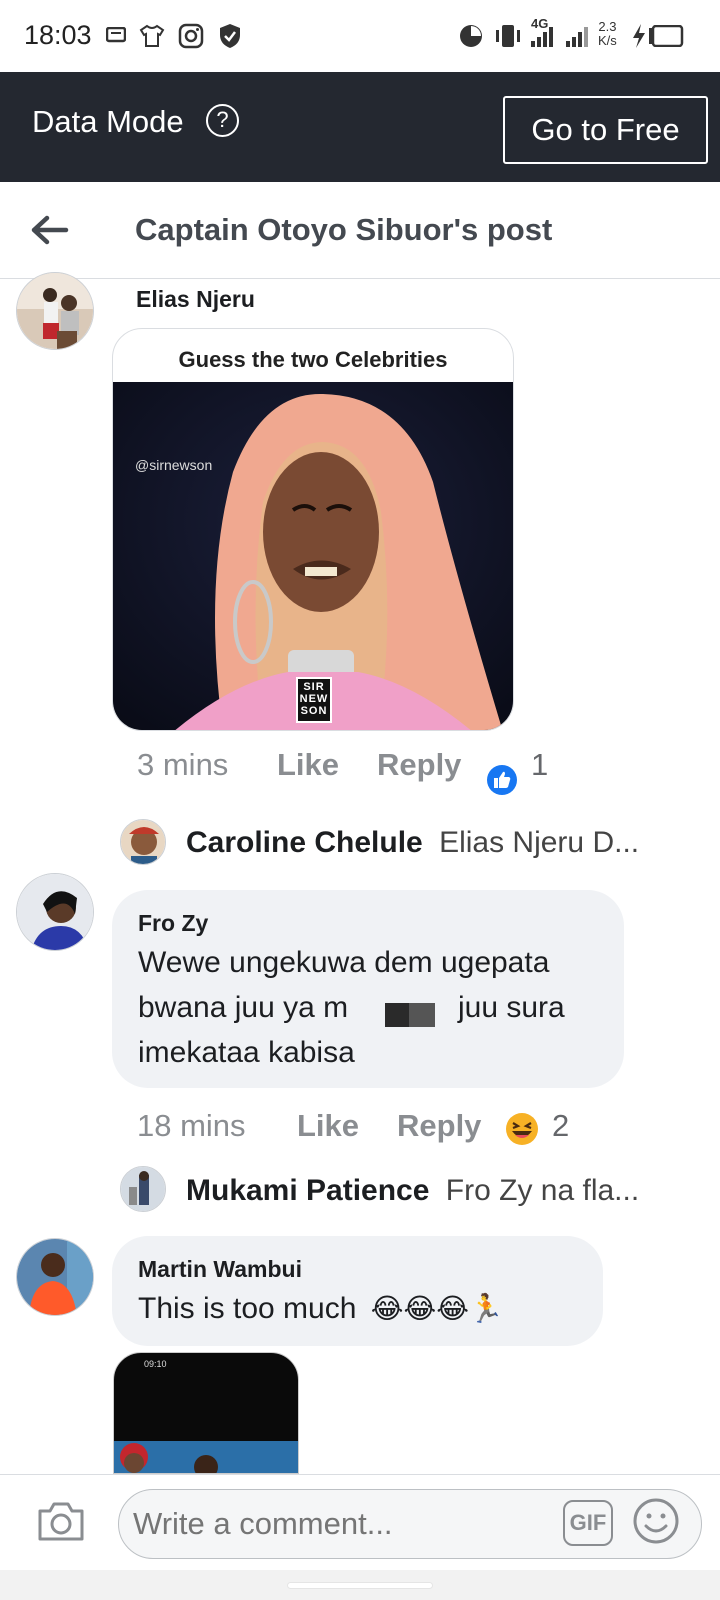  I want to click on comment-text-line: juu sura, so click(511, 1007).